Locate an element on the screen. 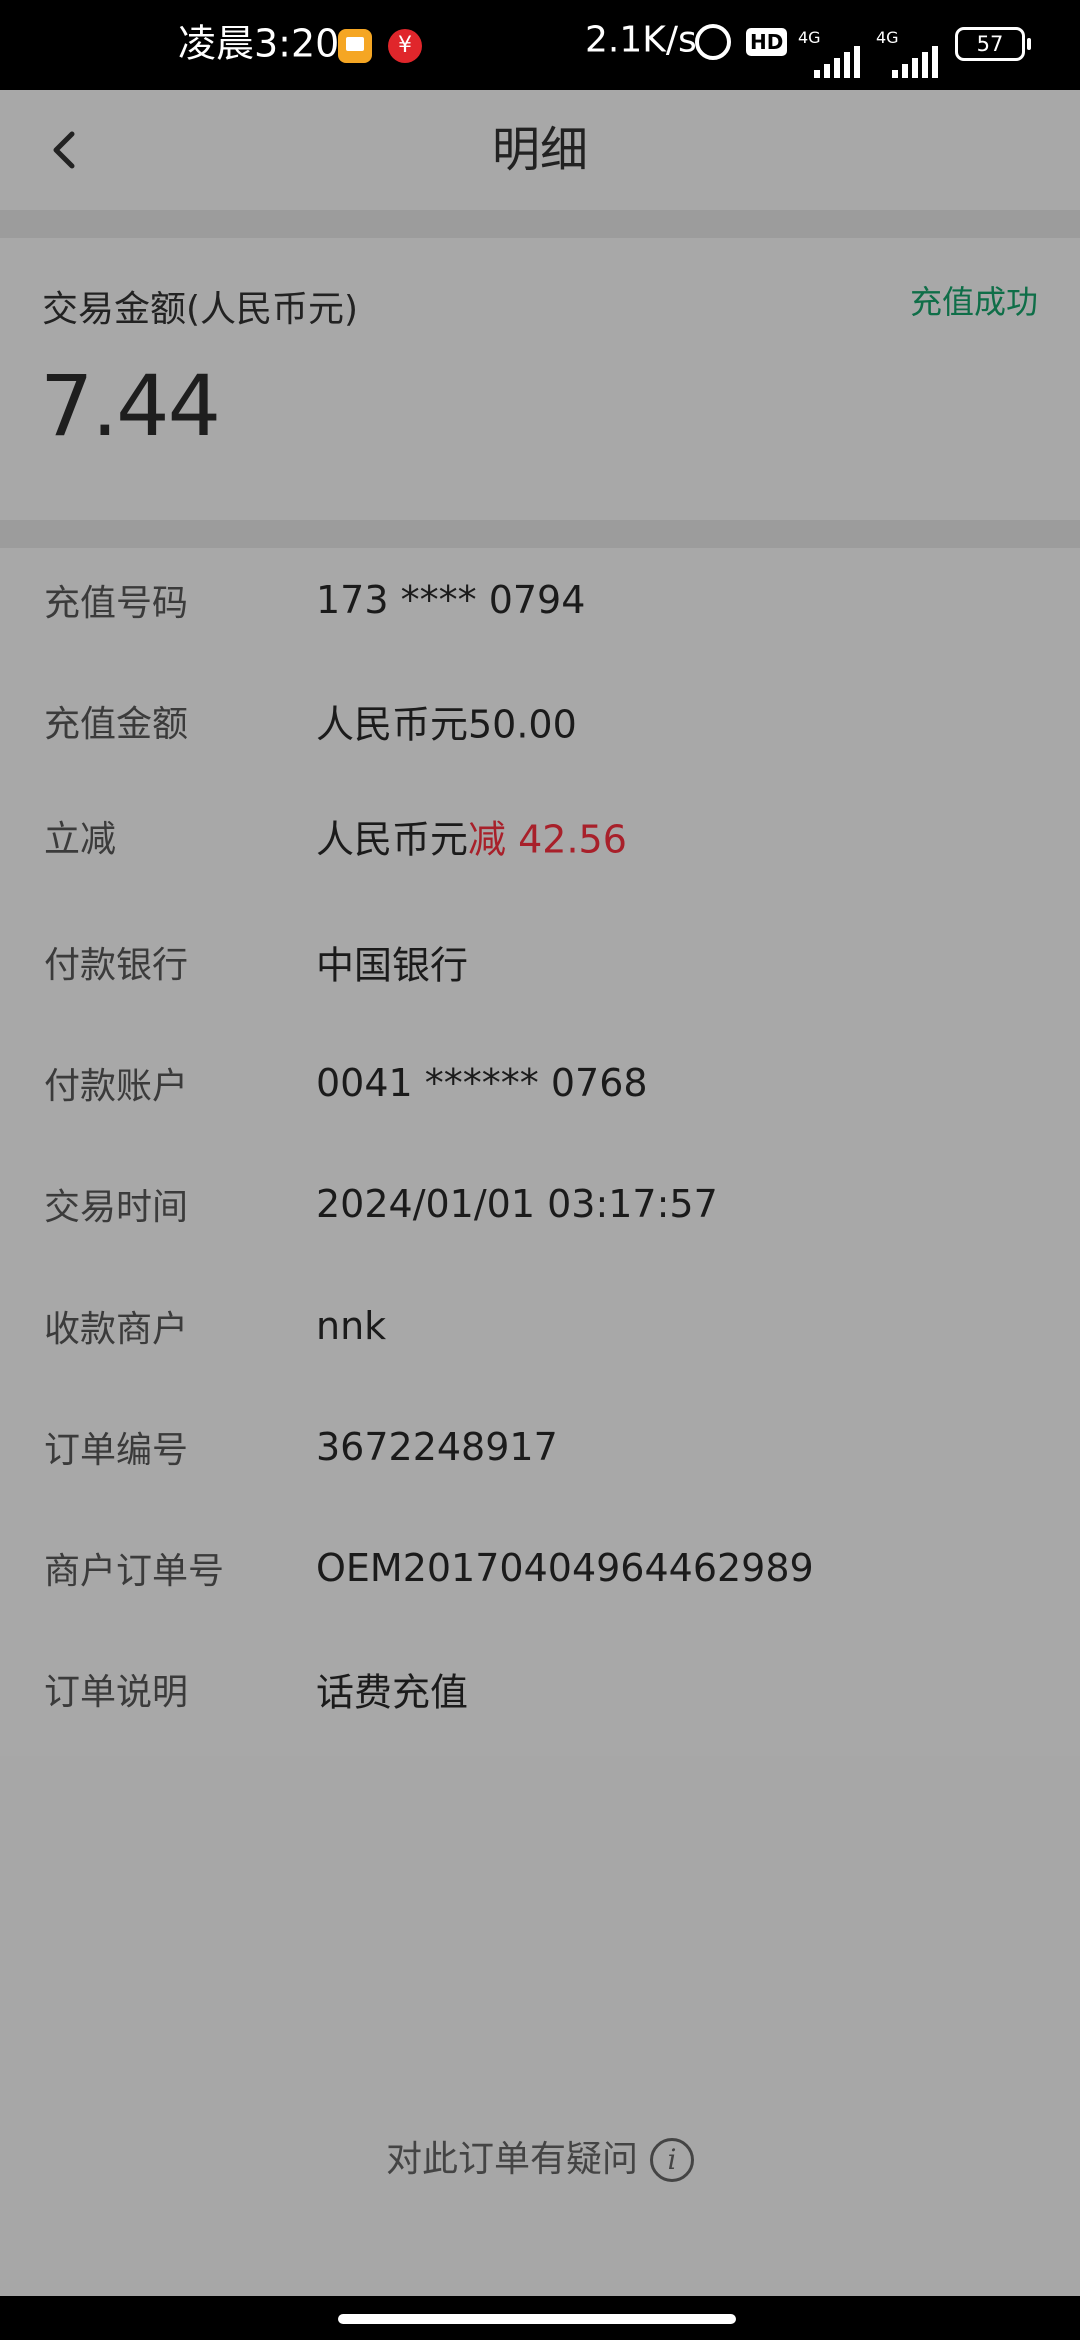 The height and width of the screenshot is (2340, 1080). detail-label: 商户订单号 is located at coordinates (134, 1571).